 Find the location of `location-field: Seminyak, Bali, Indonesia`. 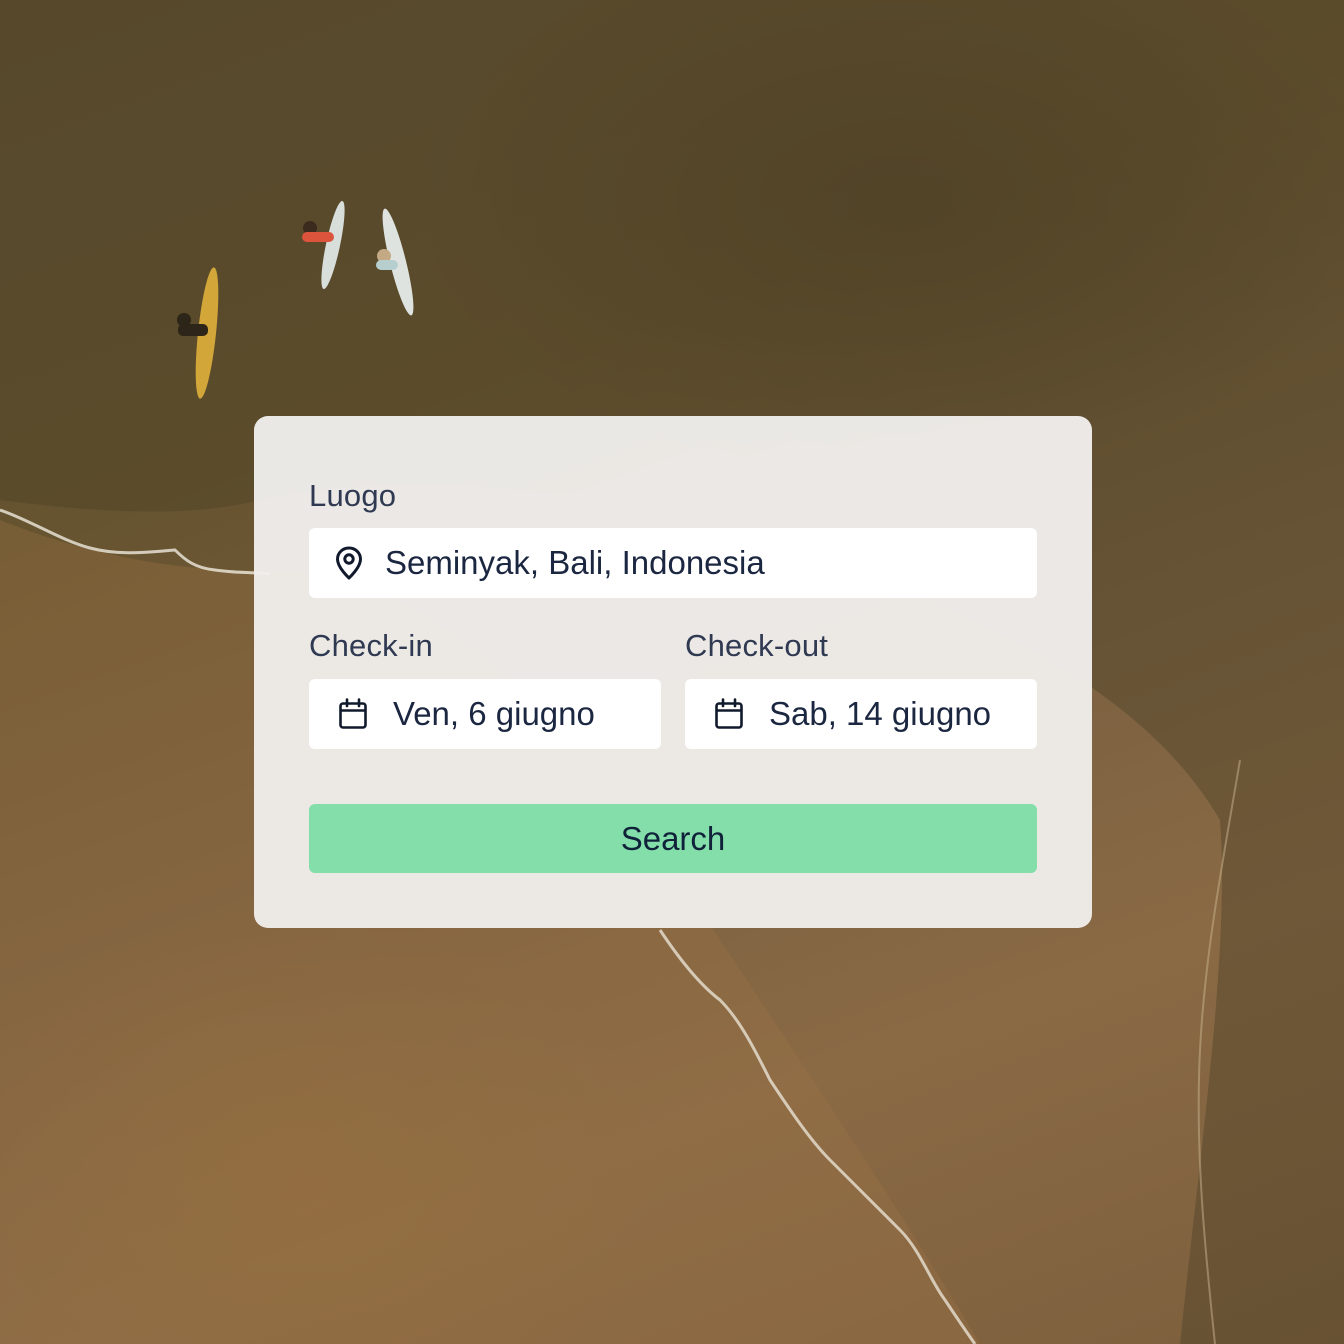

location-field: Seminyak, Bali, Indonesia is located at coordinates (673, 563).